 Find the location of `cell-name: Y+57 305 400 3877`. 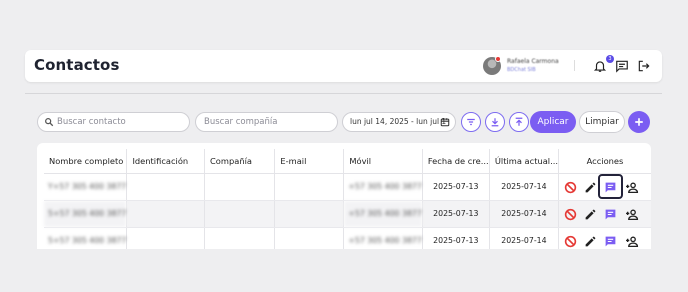

cell-name: Y+57 305 400 3877 is located at coordinates (86, 187).